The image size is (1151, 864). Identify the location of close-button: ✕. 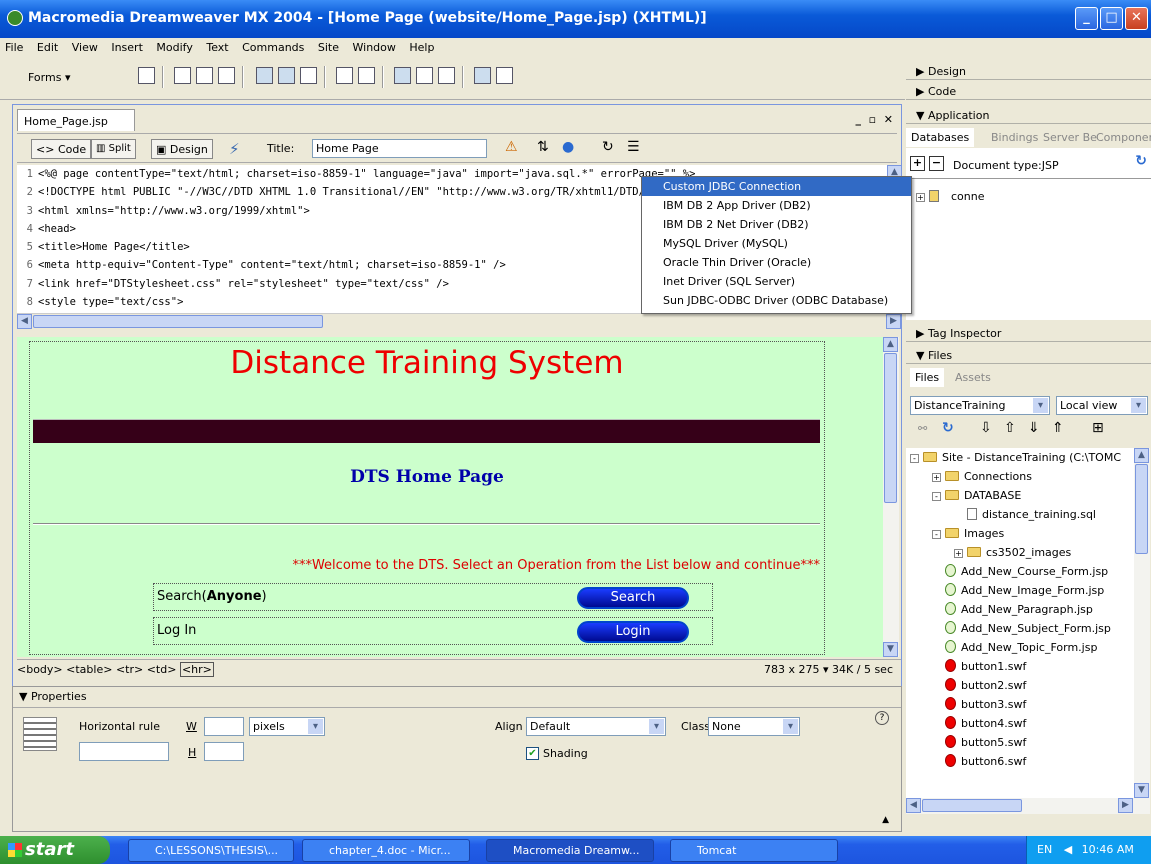
(1136, 18).